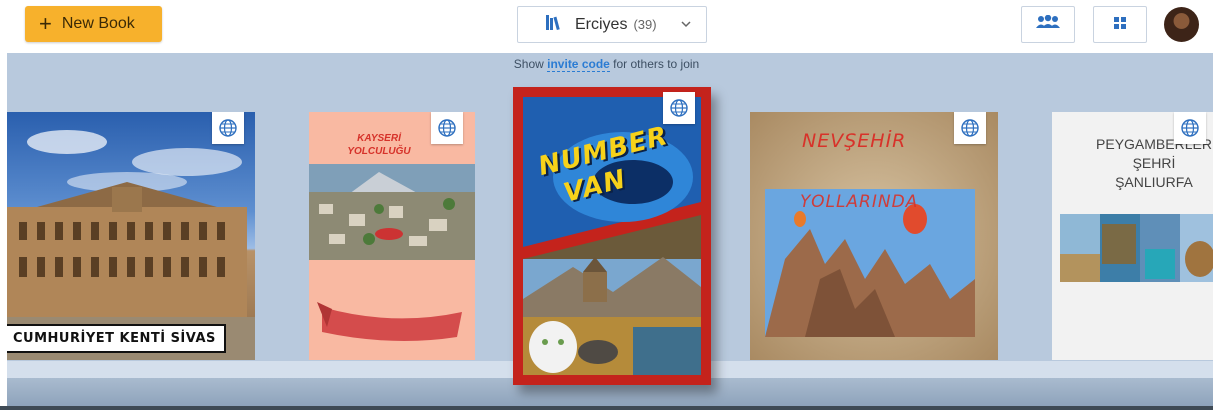 The image size is (1213, 410). I want to click on grid-icon, so click(1120, 25).